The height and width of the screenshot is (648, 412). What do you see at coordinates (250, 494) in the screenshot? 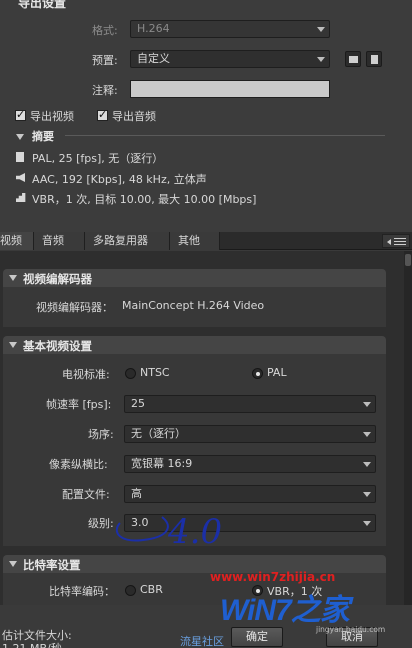
I see `profile-select: 高` at bounding box center [250, 494].